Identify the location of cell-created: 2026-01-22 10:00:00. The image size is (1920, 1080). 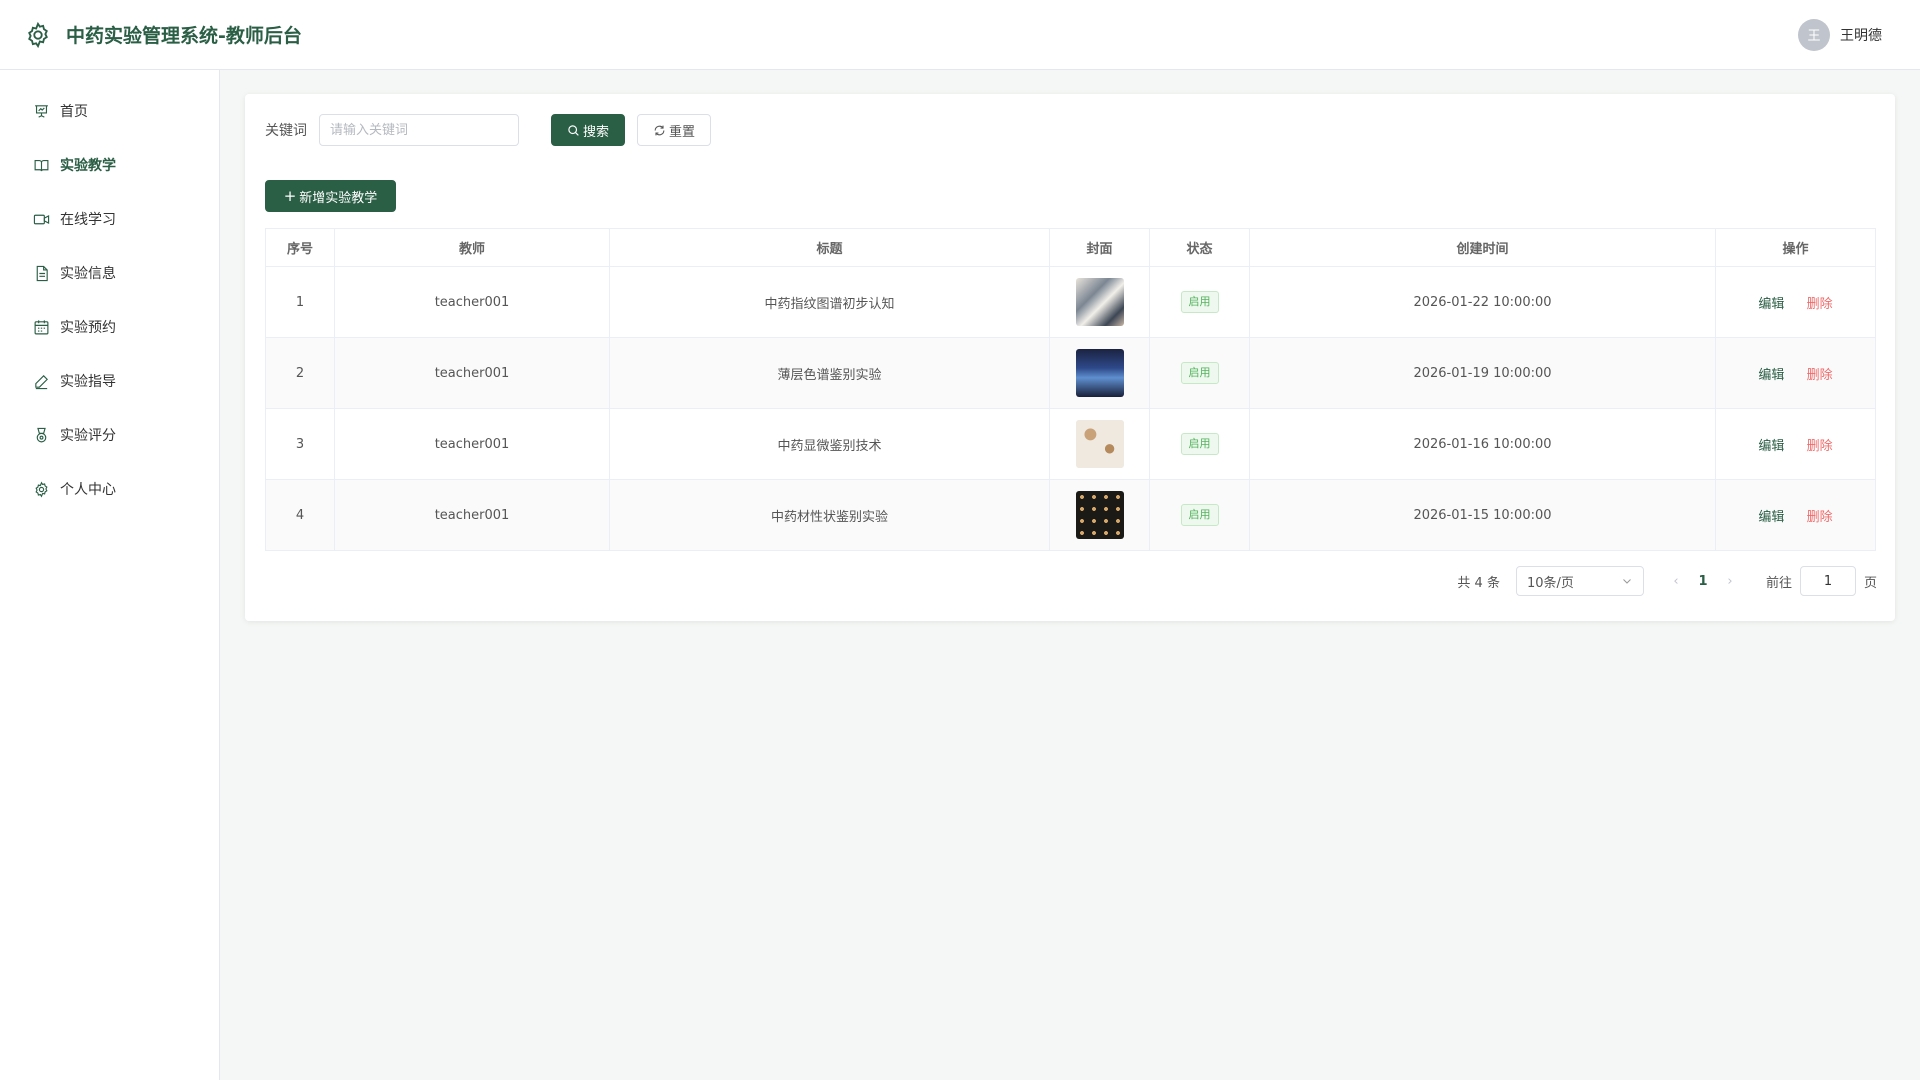
(1482, 302).